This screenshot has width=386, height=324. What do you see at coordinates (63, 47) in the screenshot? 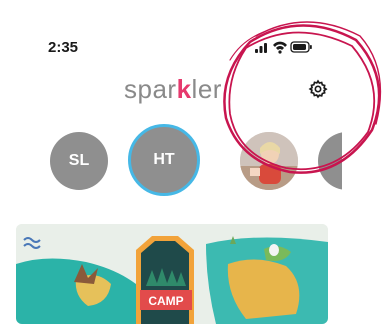
I see `status-time: 2:35` at bounding box center [63, 47].